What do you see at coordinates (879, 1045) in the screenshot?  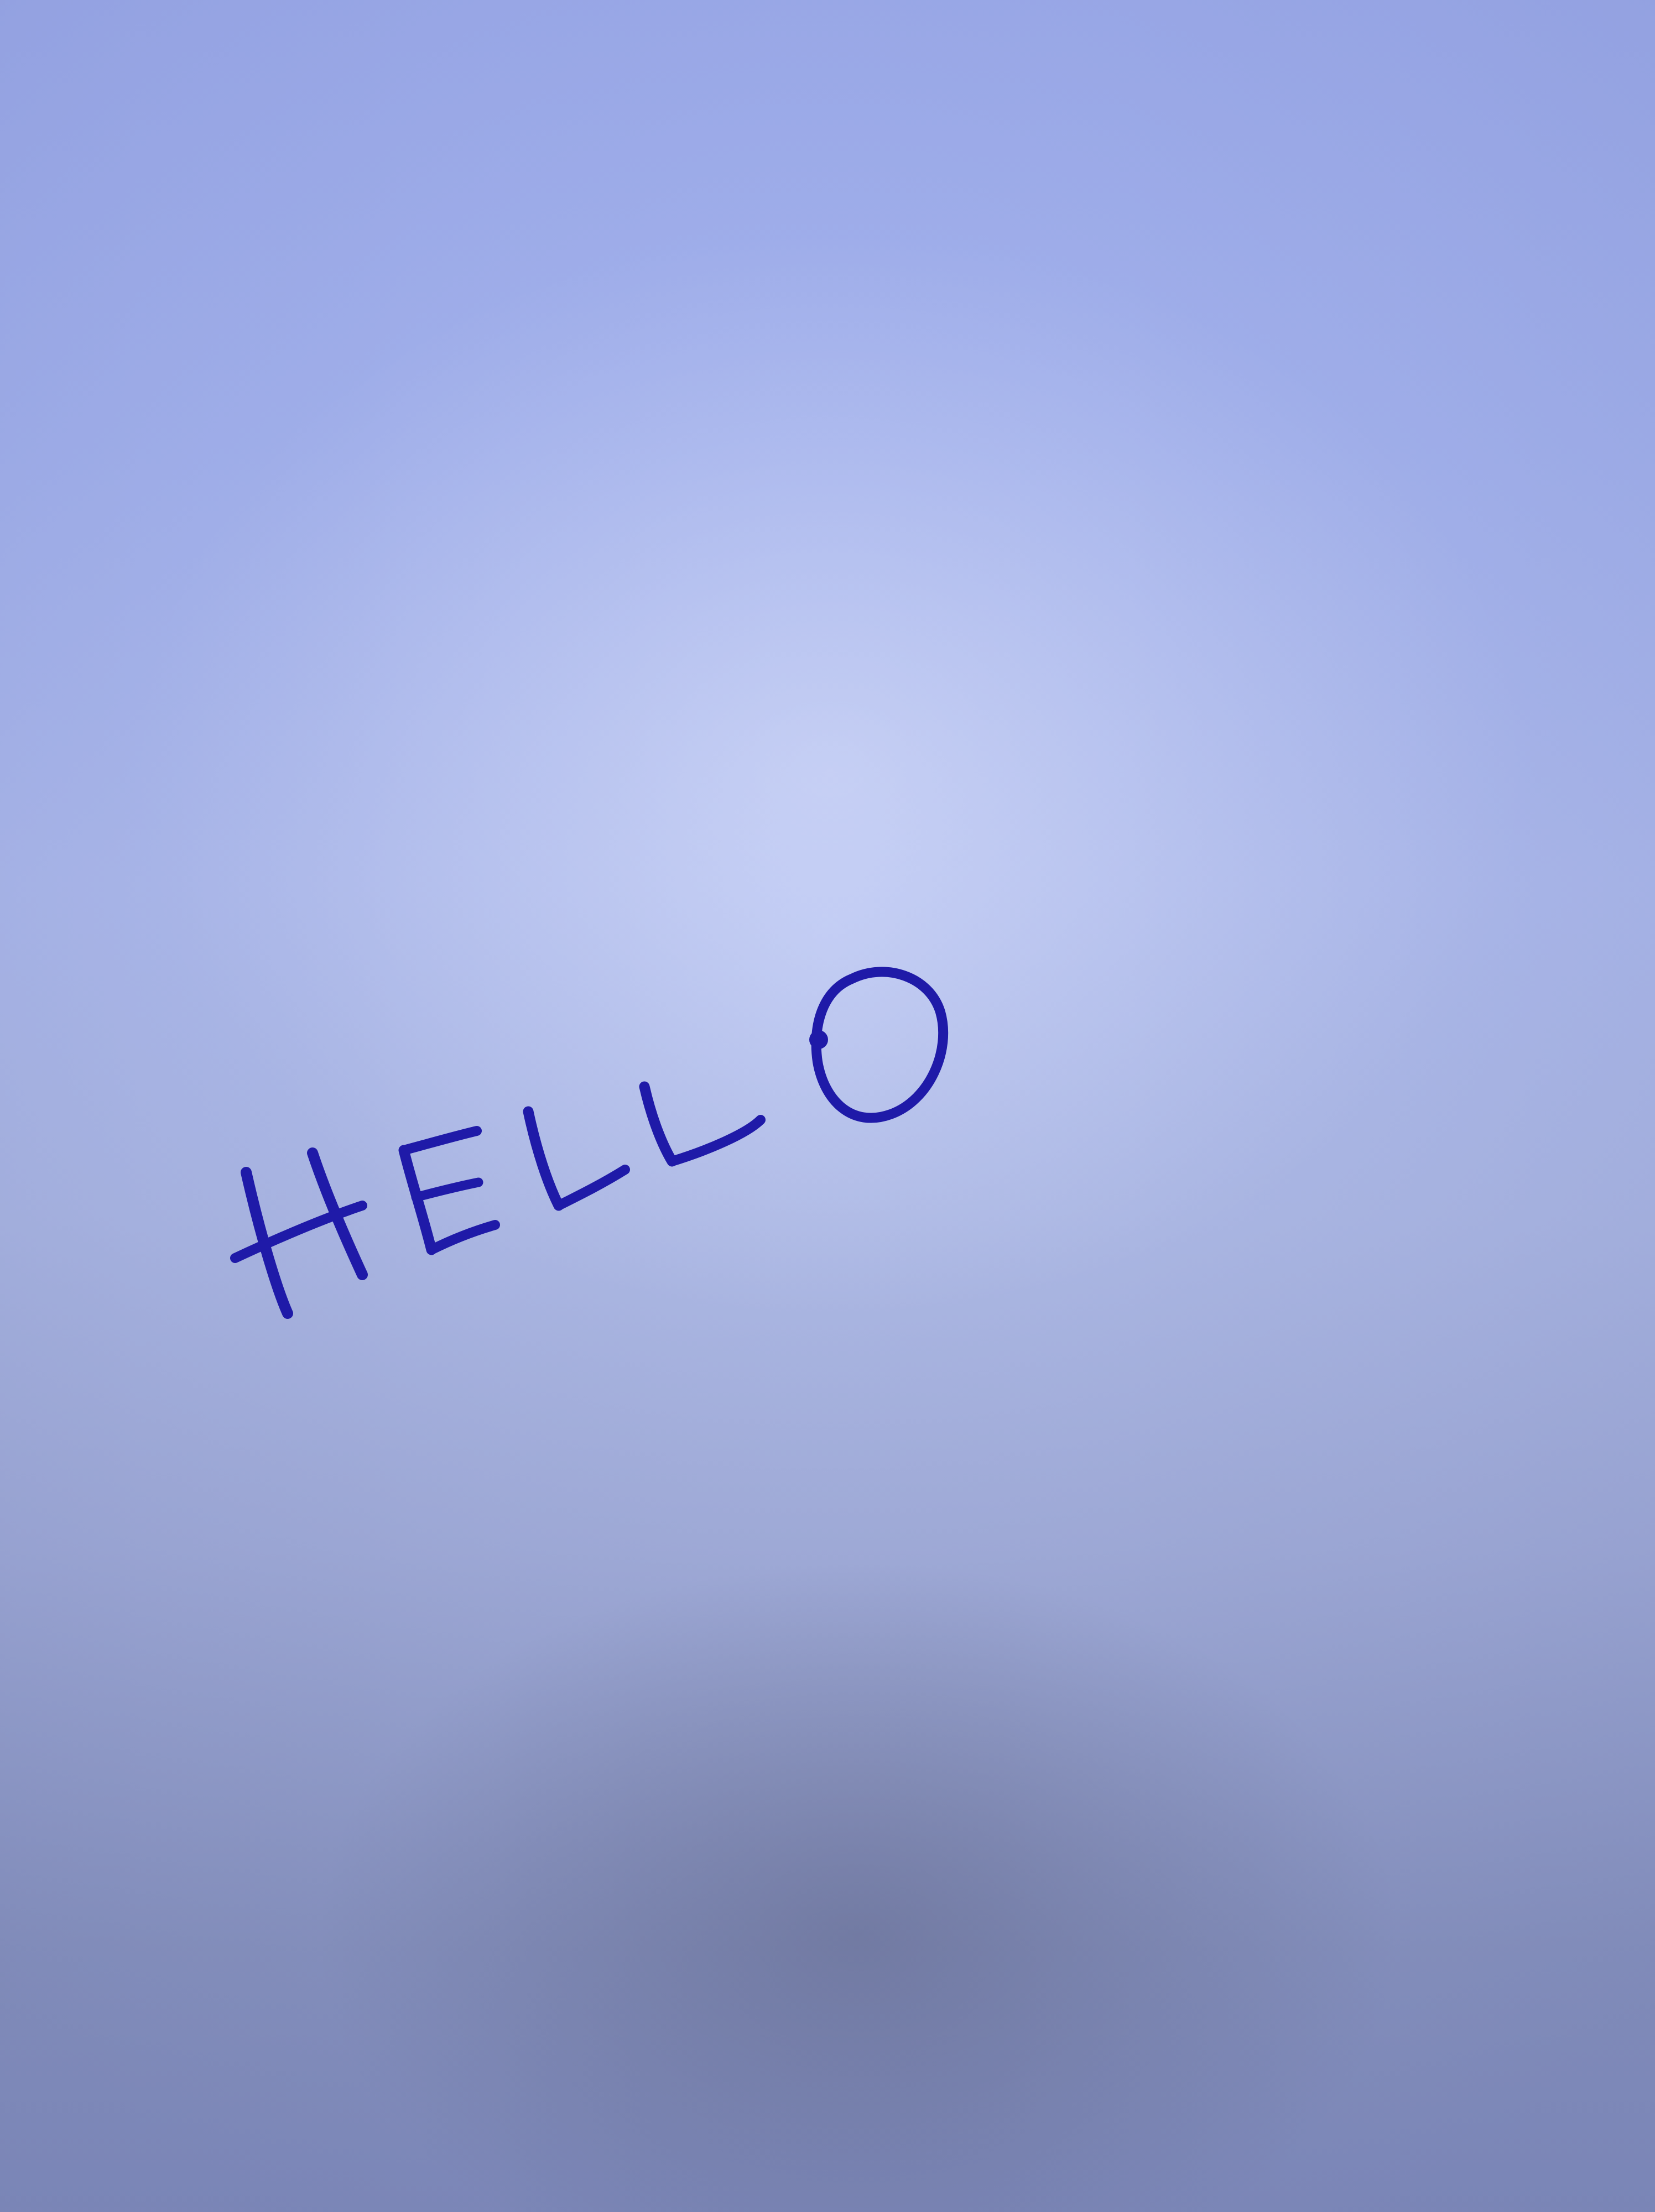 I see `letter-o` at bounding box center [879, 1045].